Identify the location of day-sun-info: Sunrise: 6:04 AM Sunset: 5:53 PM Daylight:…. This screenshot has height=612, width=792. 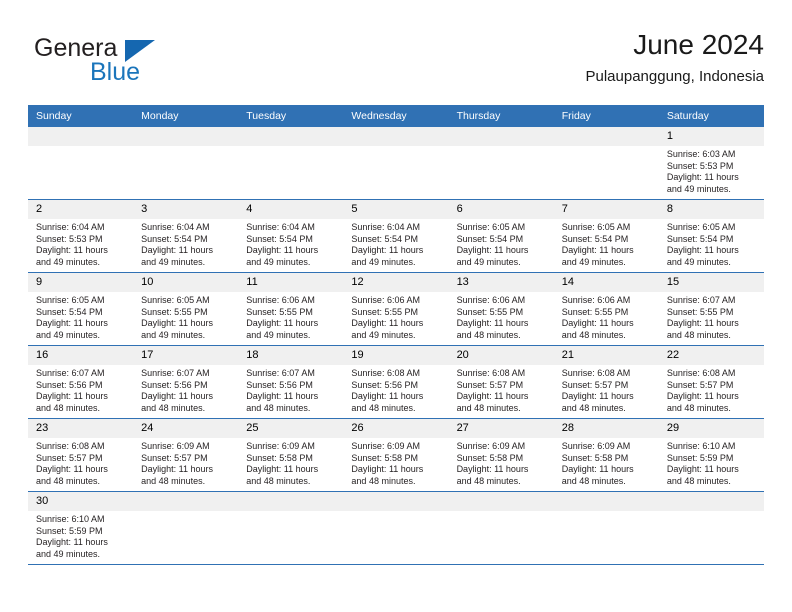
(80, 243).